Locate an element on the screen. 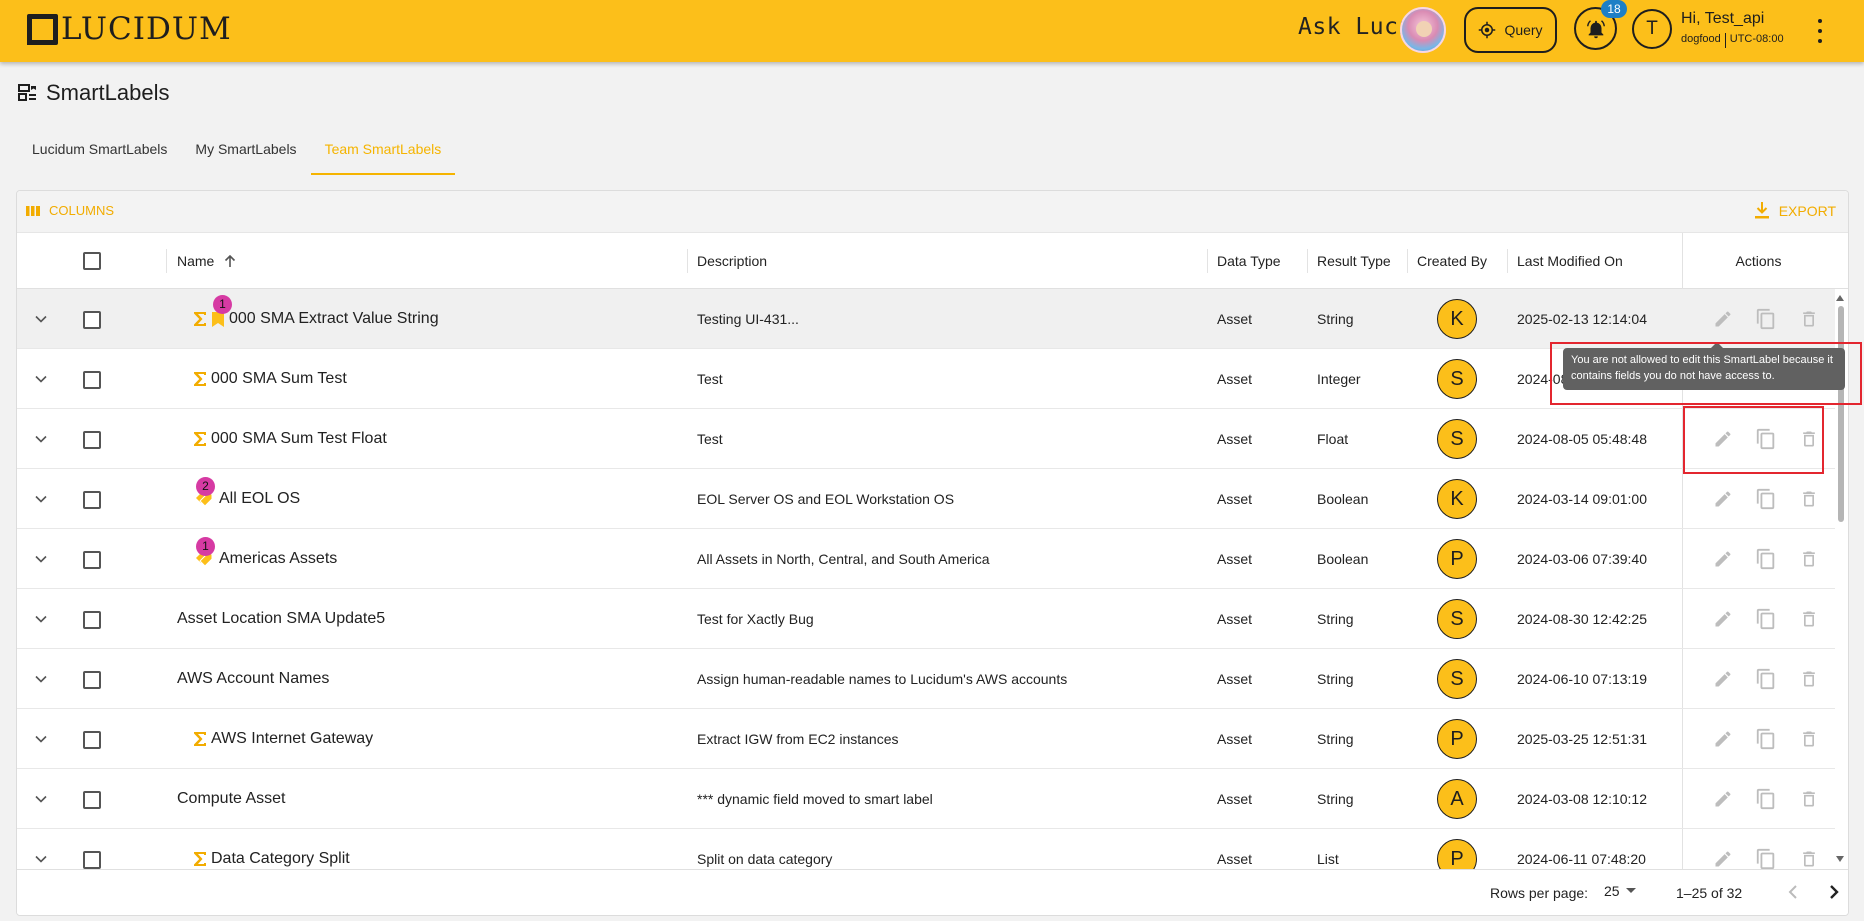 The image size is (1864, 921). luci-assistant-avatar is located at coordinates (1423, 30).